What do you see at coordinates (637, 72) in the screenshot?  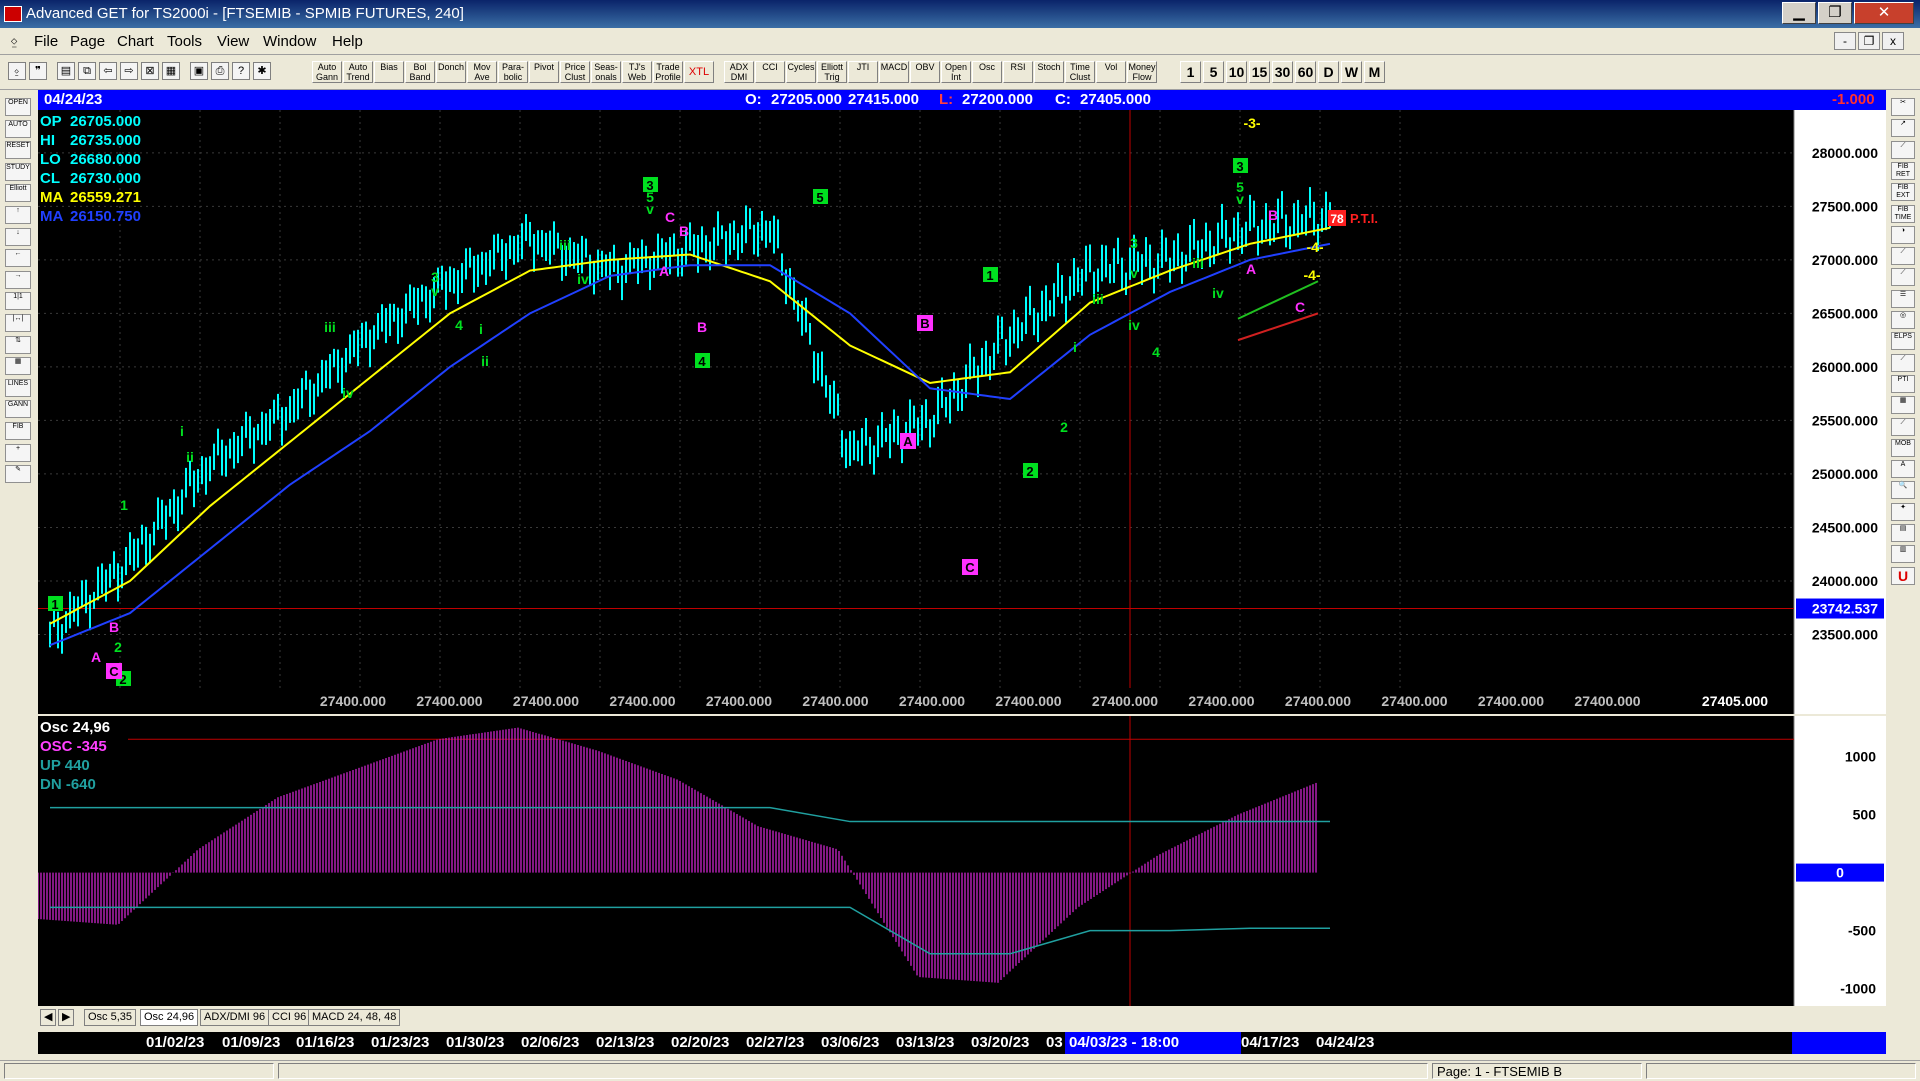 I see `study-button: TJ's Web` at bounding box center [637, 72].